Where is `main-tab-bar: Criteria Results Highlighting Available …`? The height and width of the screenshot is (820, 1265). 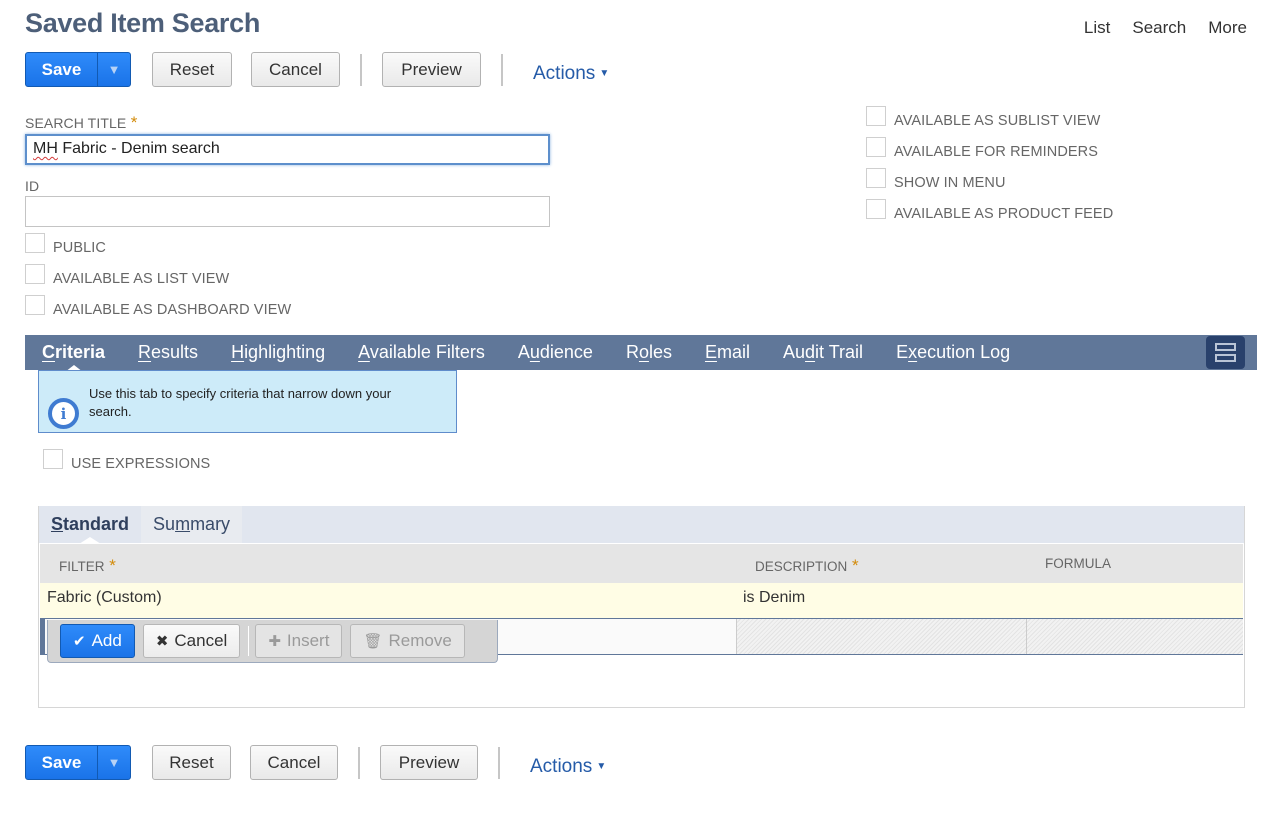 main-tab-bar: Criteria Results Highlighting Available … is located at coordinates (641, 352).